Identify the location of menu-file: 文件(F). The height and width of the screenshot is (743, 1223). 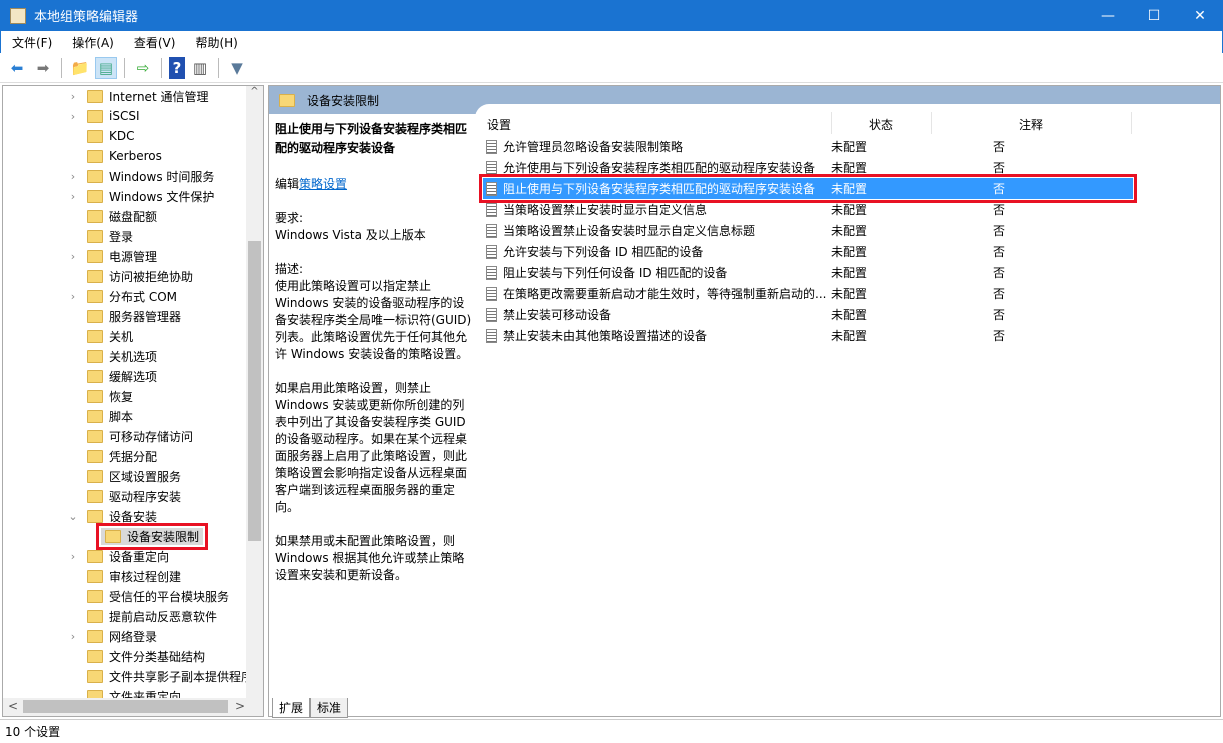
(31, 42).